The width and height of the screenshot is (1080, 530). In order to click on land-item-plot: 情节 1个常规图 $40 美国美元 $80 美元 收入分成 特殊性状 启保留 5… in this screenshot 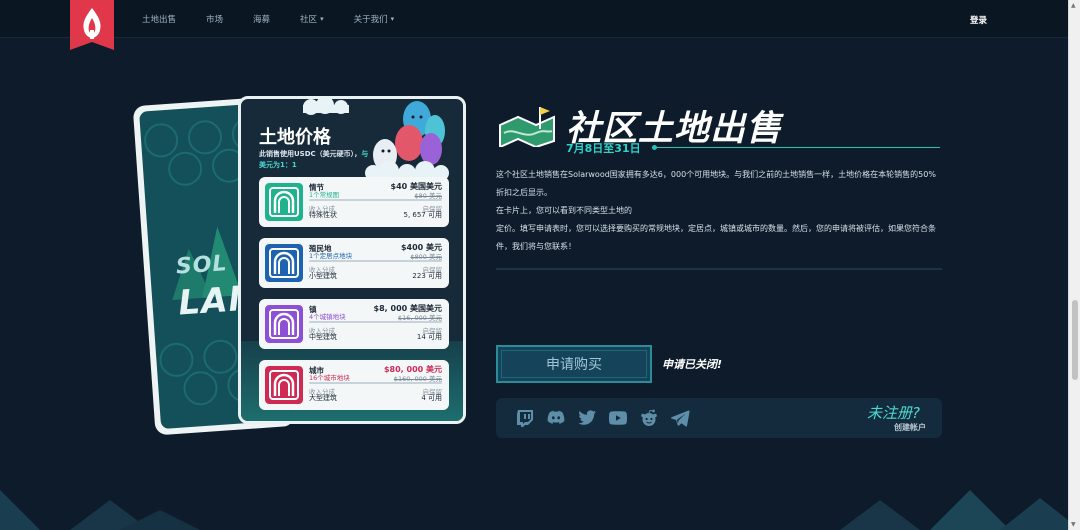, I will do `click(354, 202)`.